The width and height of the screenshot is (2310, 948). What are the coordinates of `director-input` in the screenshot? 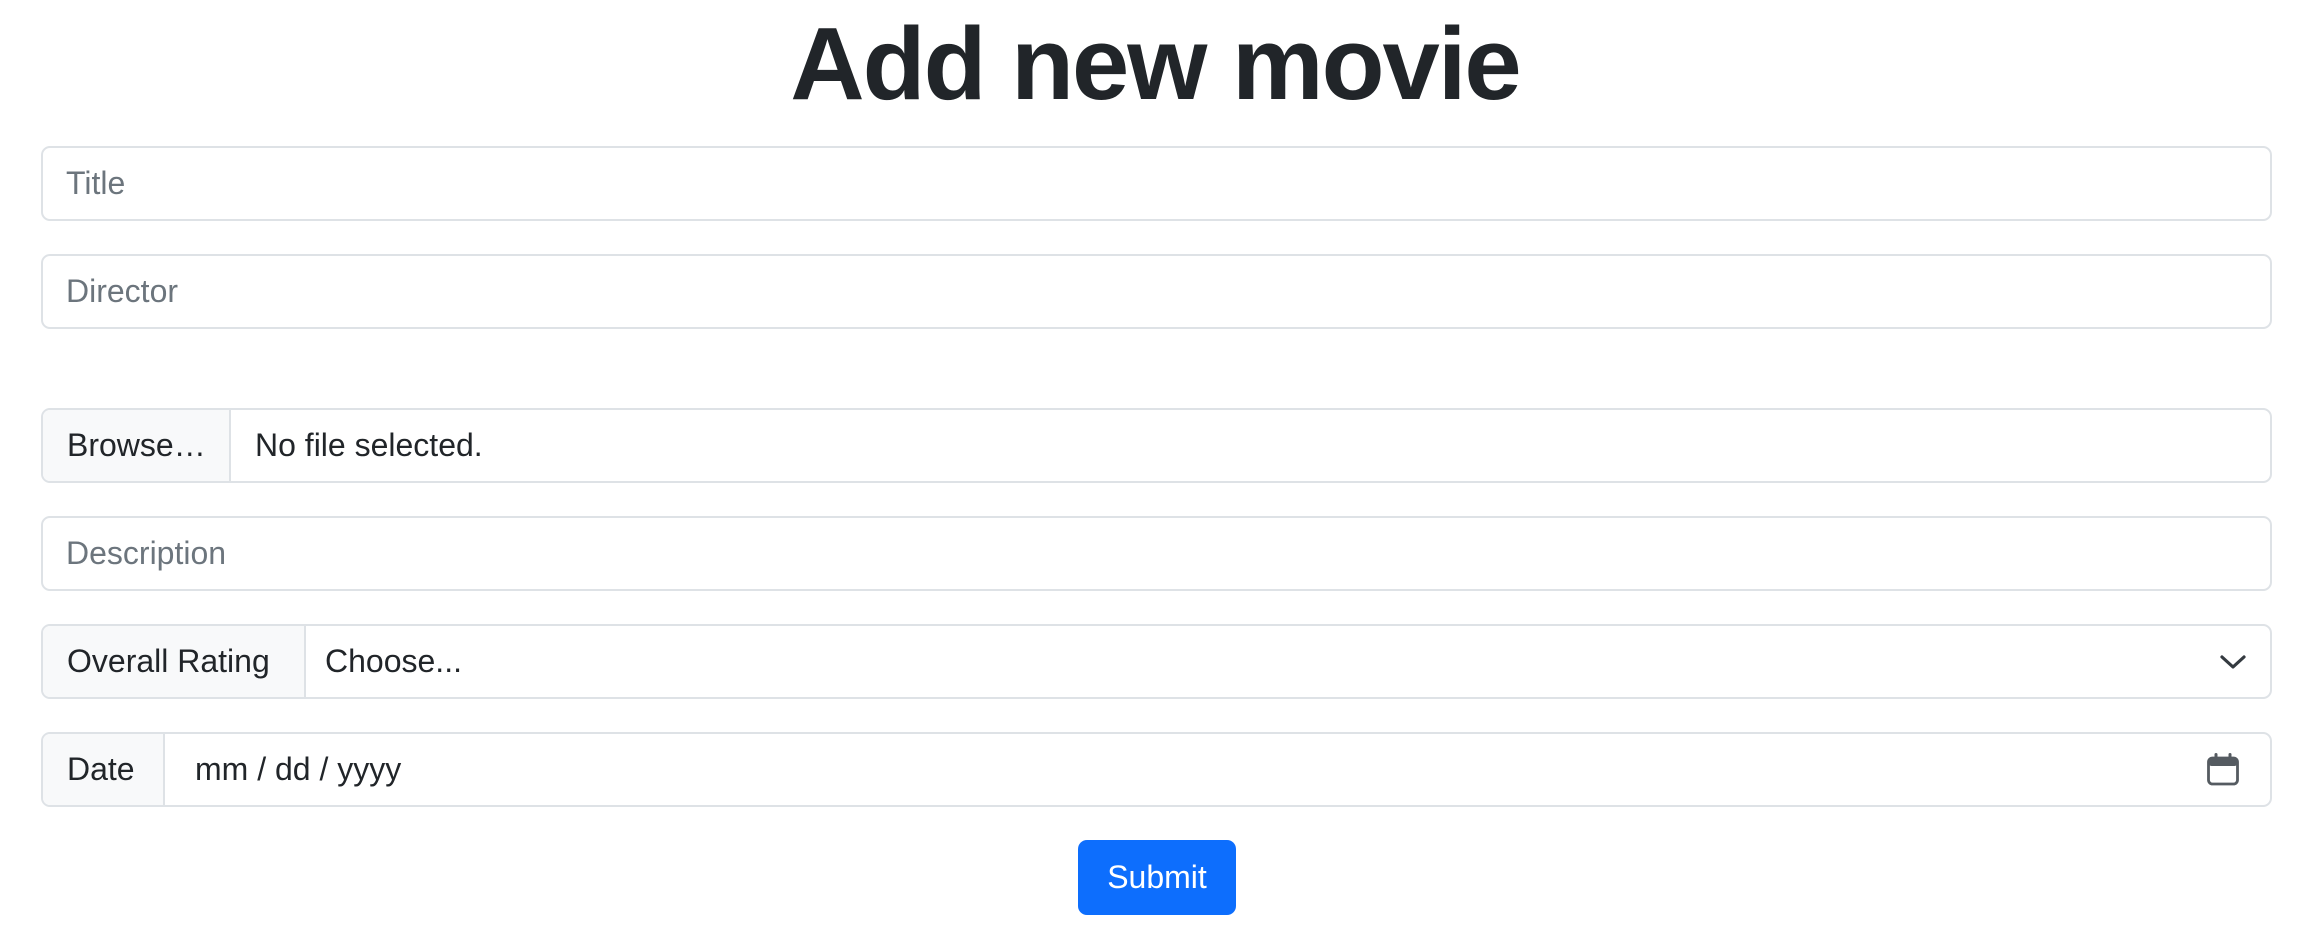 It's located at (1156, 291).